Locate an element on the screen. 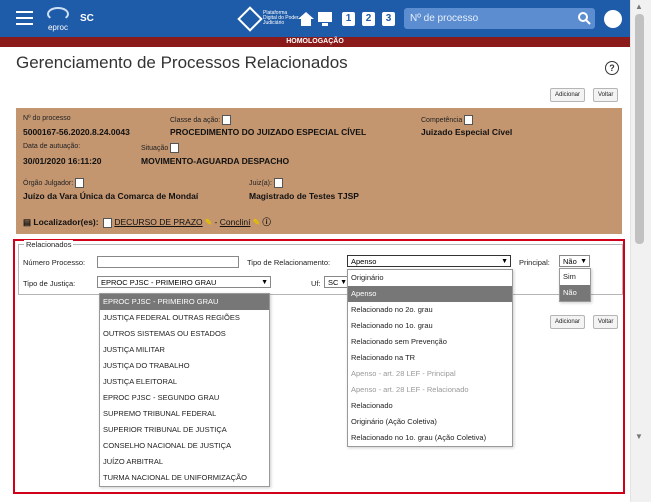 This screenshot has width=651, height=502. dropdown-option: JUSTIÇA ELEITORAL is located at coordinates (184, 382).